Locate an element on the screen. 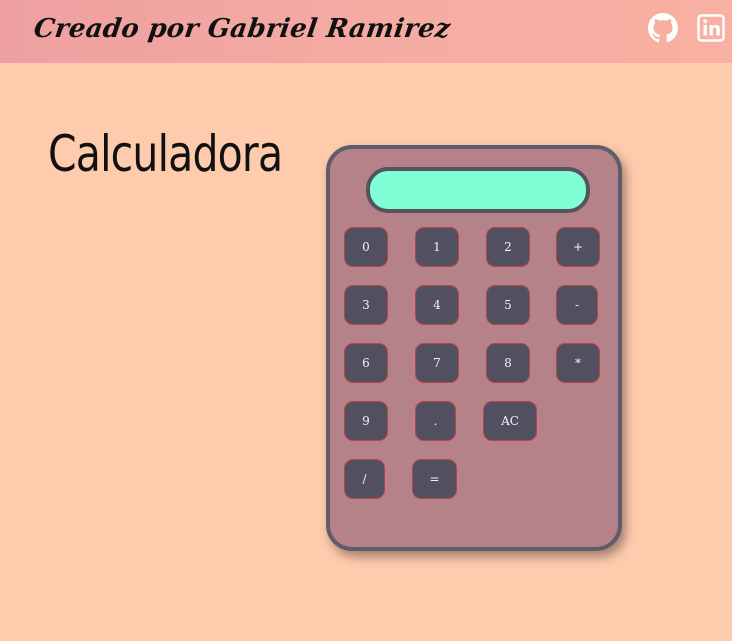  key-7: 7 is located at coordinates (437, 363).